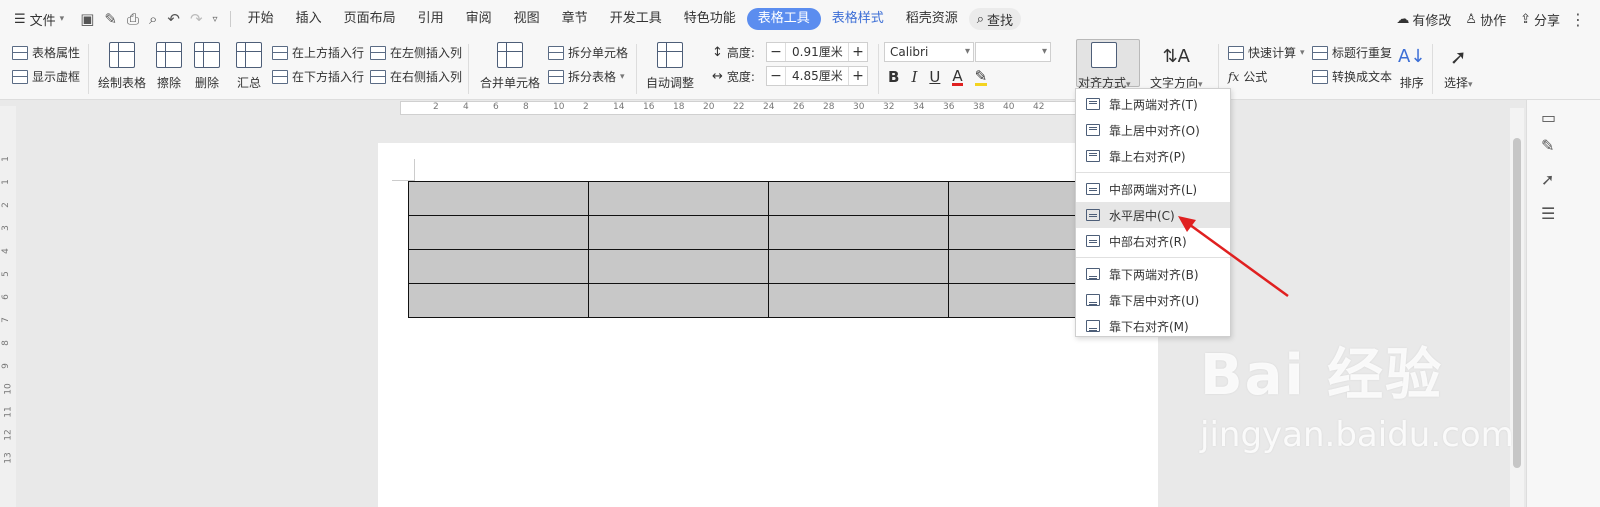  Describe the element at coordinates (783, 19) in the screenshot. I see `tab-table-tools: 表格工具` at that location.